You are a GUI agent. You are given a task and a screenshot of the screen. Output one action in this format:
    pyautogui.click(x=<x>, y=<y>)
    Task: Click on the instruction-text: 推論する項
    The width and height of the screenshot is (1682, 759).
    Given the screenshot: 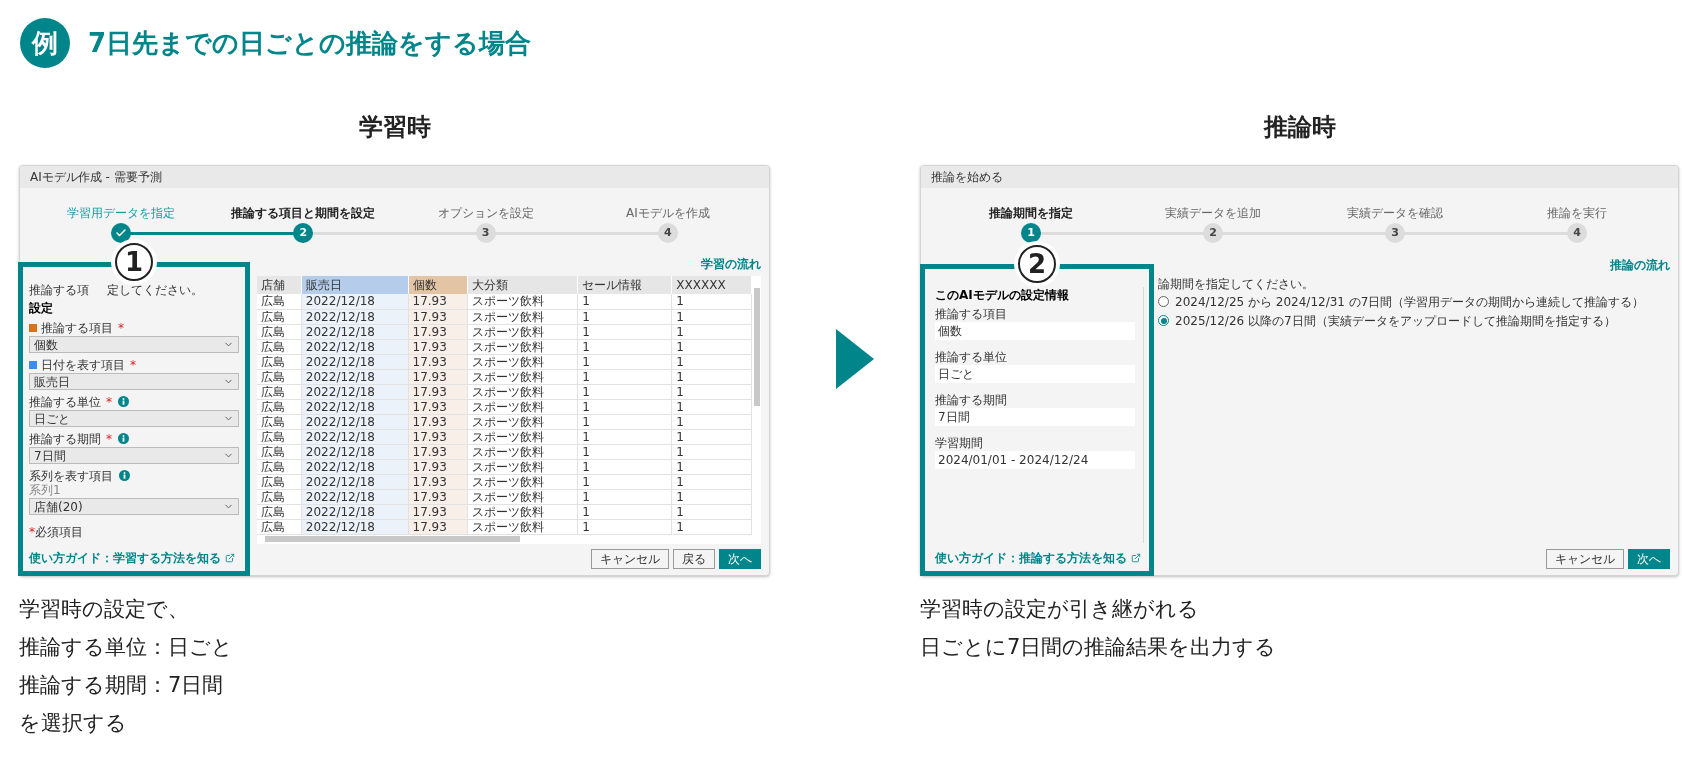 What is the action you would take?
    pyautogui.click(x=59, y=290)
    